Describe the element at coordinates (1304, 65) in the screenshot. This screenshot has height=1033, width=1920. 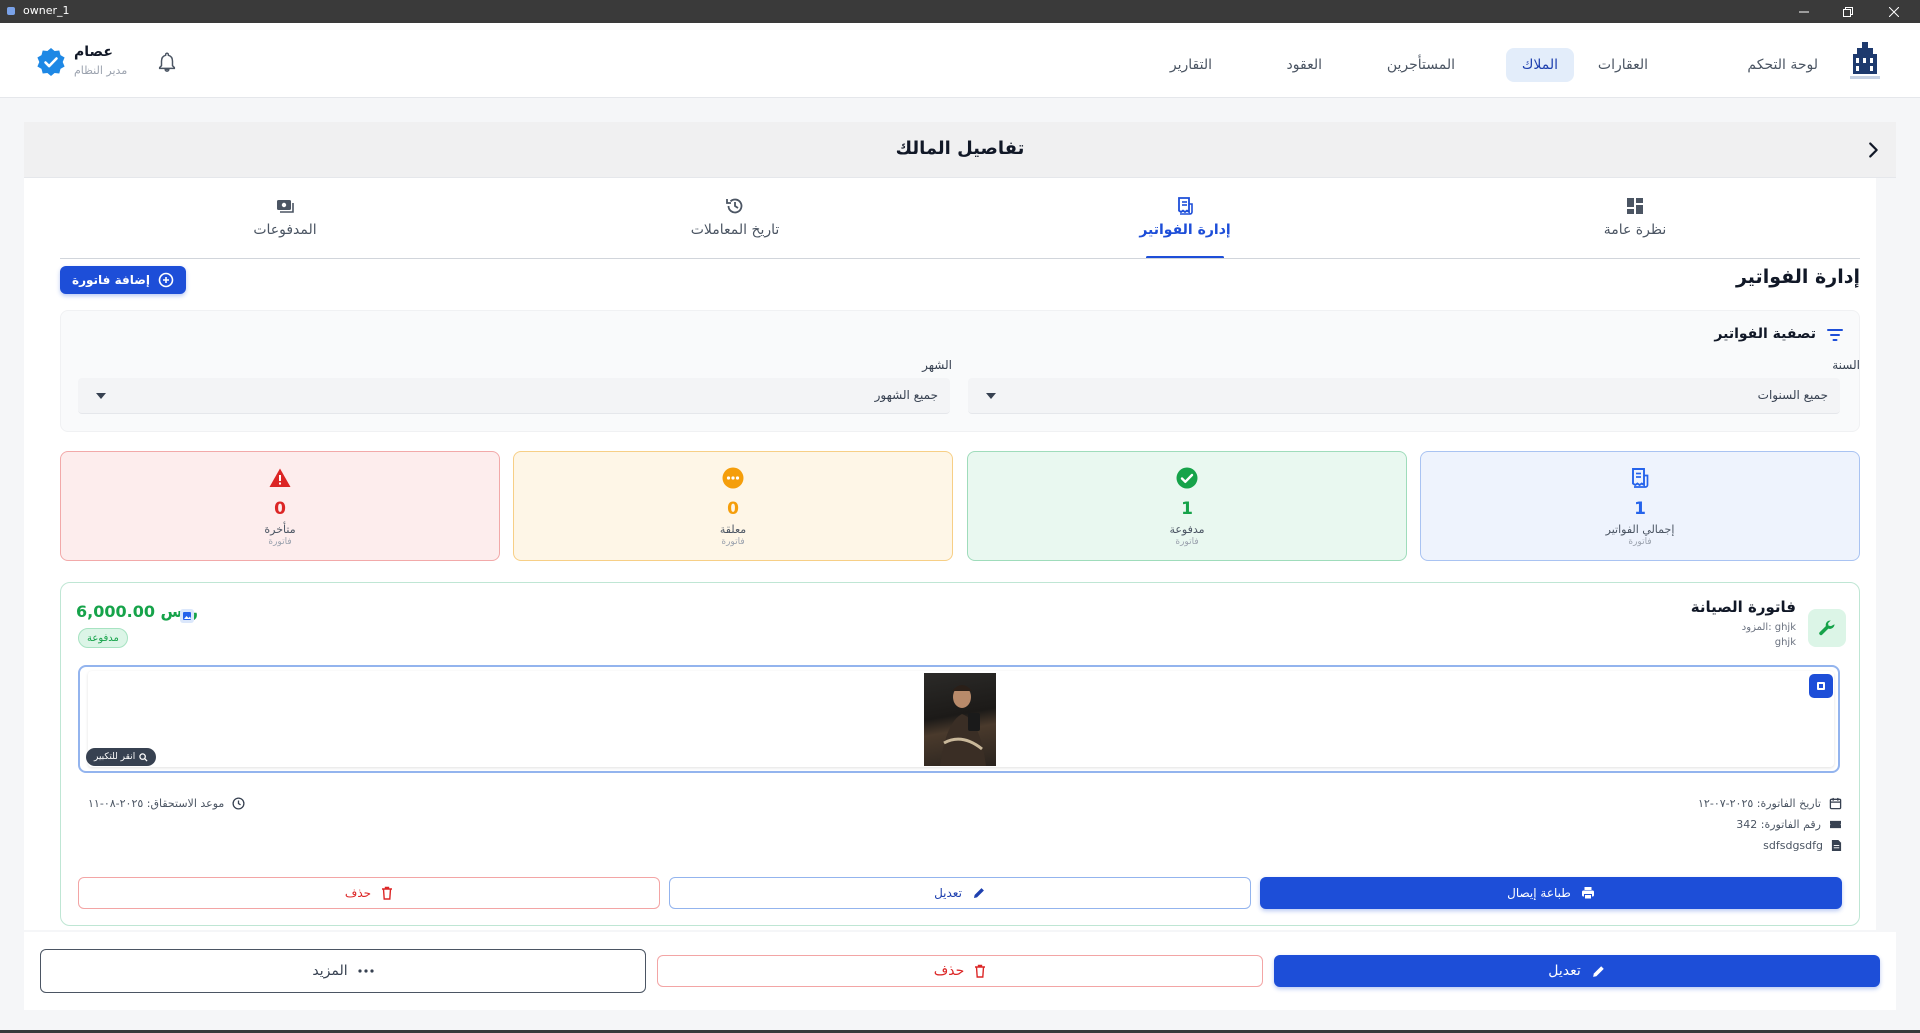
I see `nav-contracts: العقود` at that location.